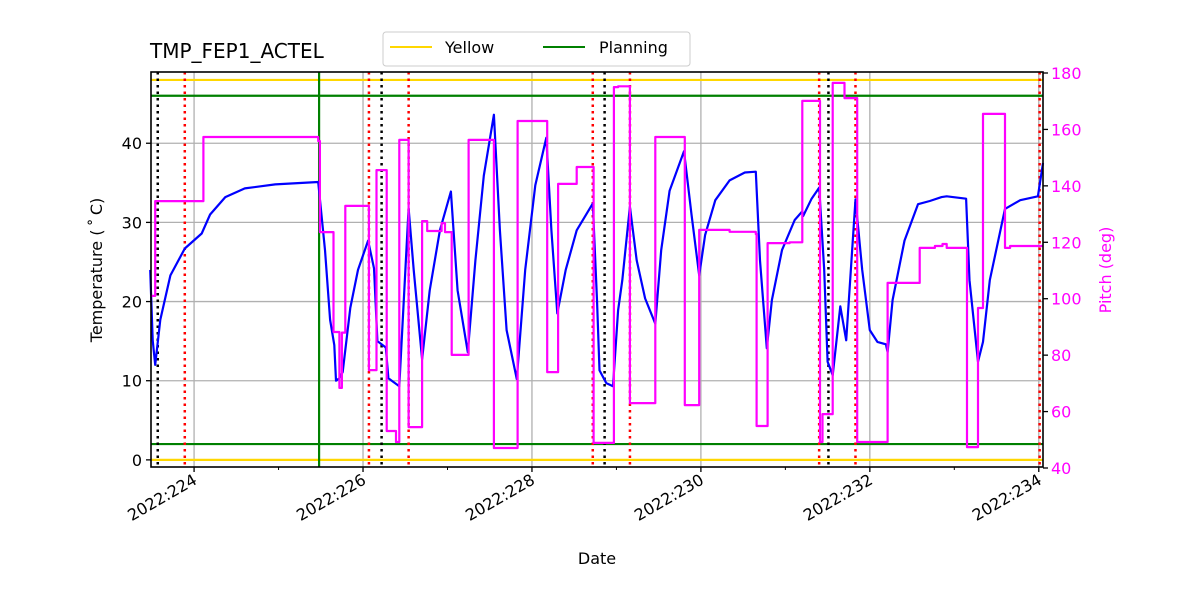 This screenshot has width=1200, height=600. Describe the element at coordinates (132, 302) in the screenshot. I see `y-tick-label: 20` at that location.